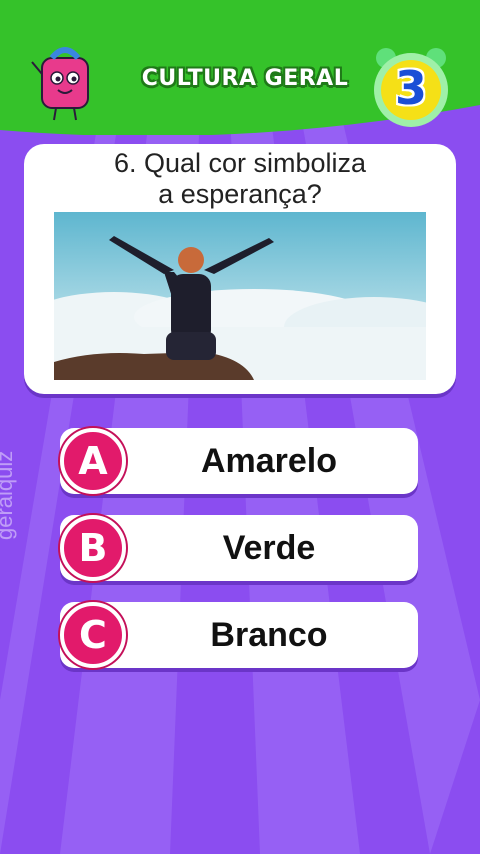  I want to click on answer-label: Verde, so click(269, 548).